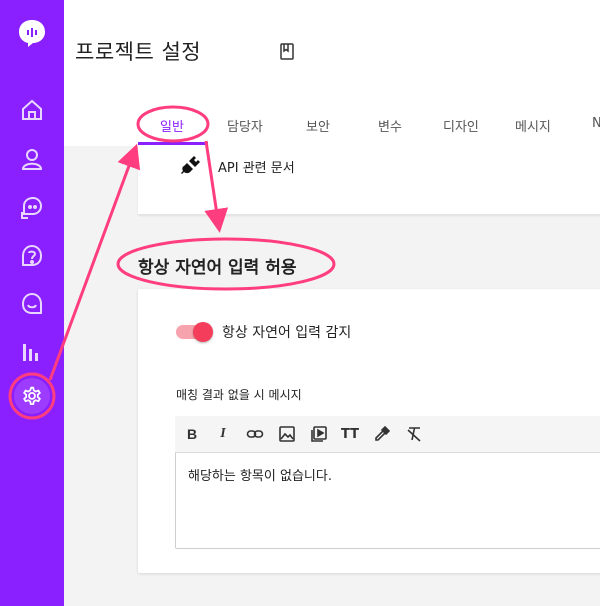 The height and width of the screenshot is (606, 600). Describe the element at coordinates (350, 434) in the screenshot. I see `text-size-icon: TT` at that location.